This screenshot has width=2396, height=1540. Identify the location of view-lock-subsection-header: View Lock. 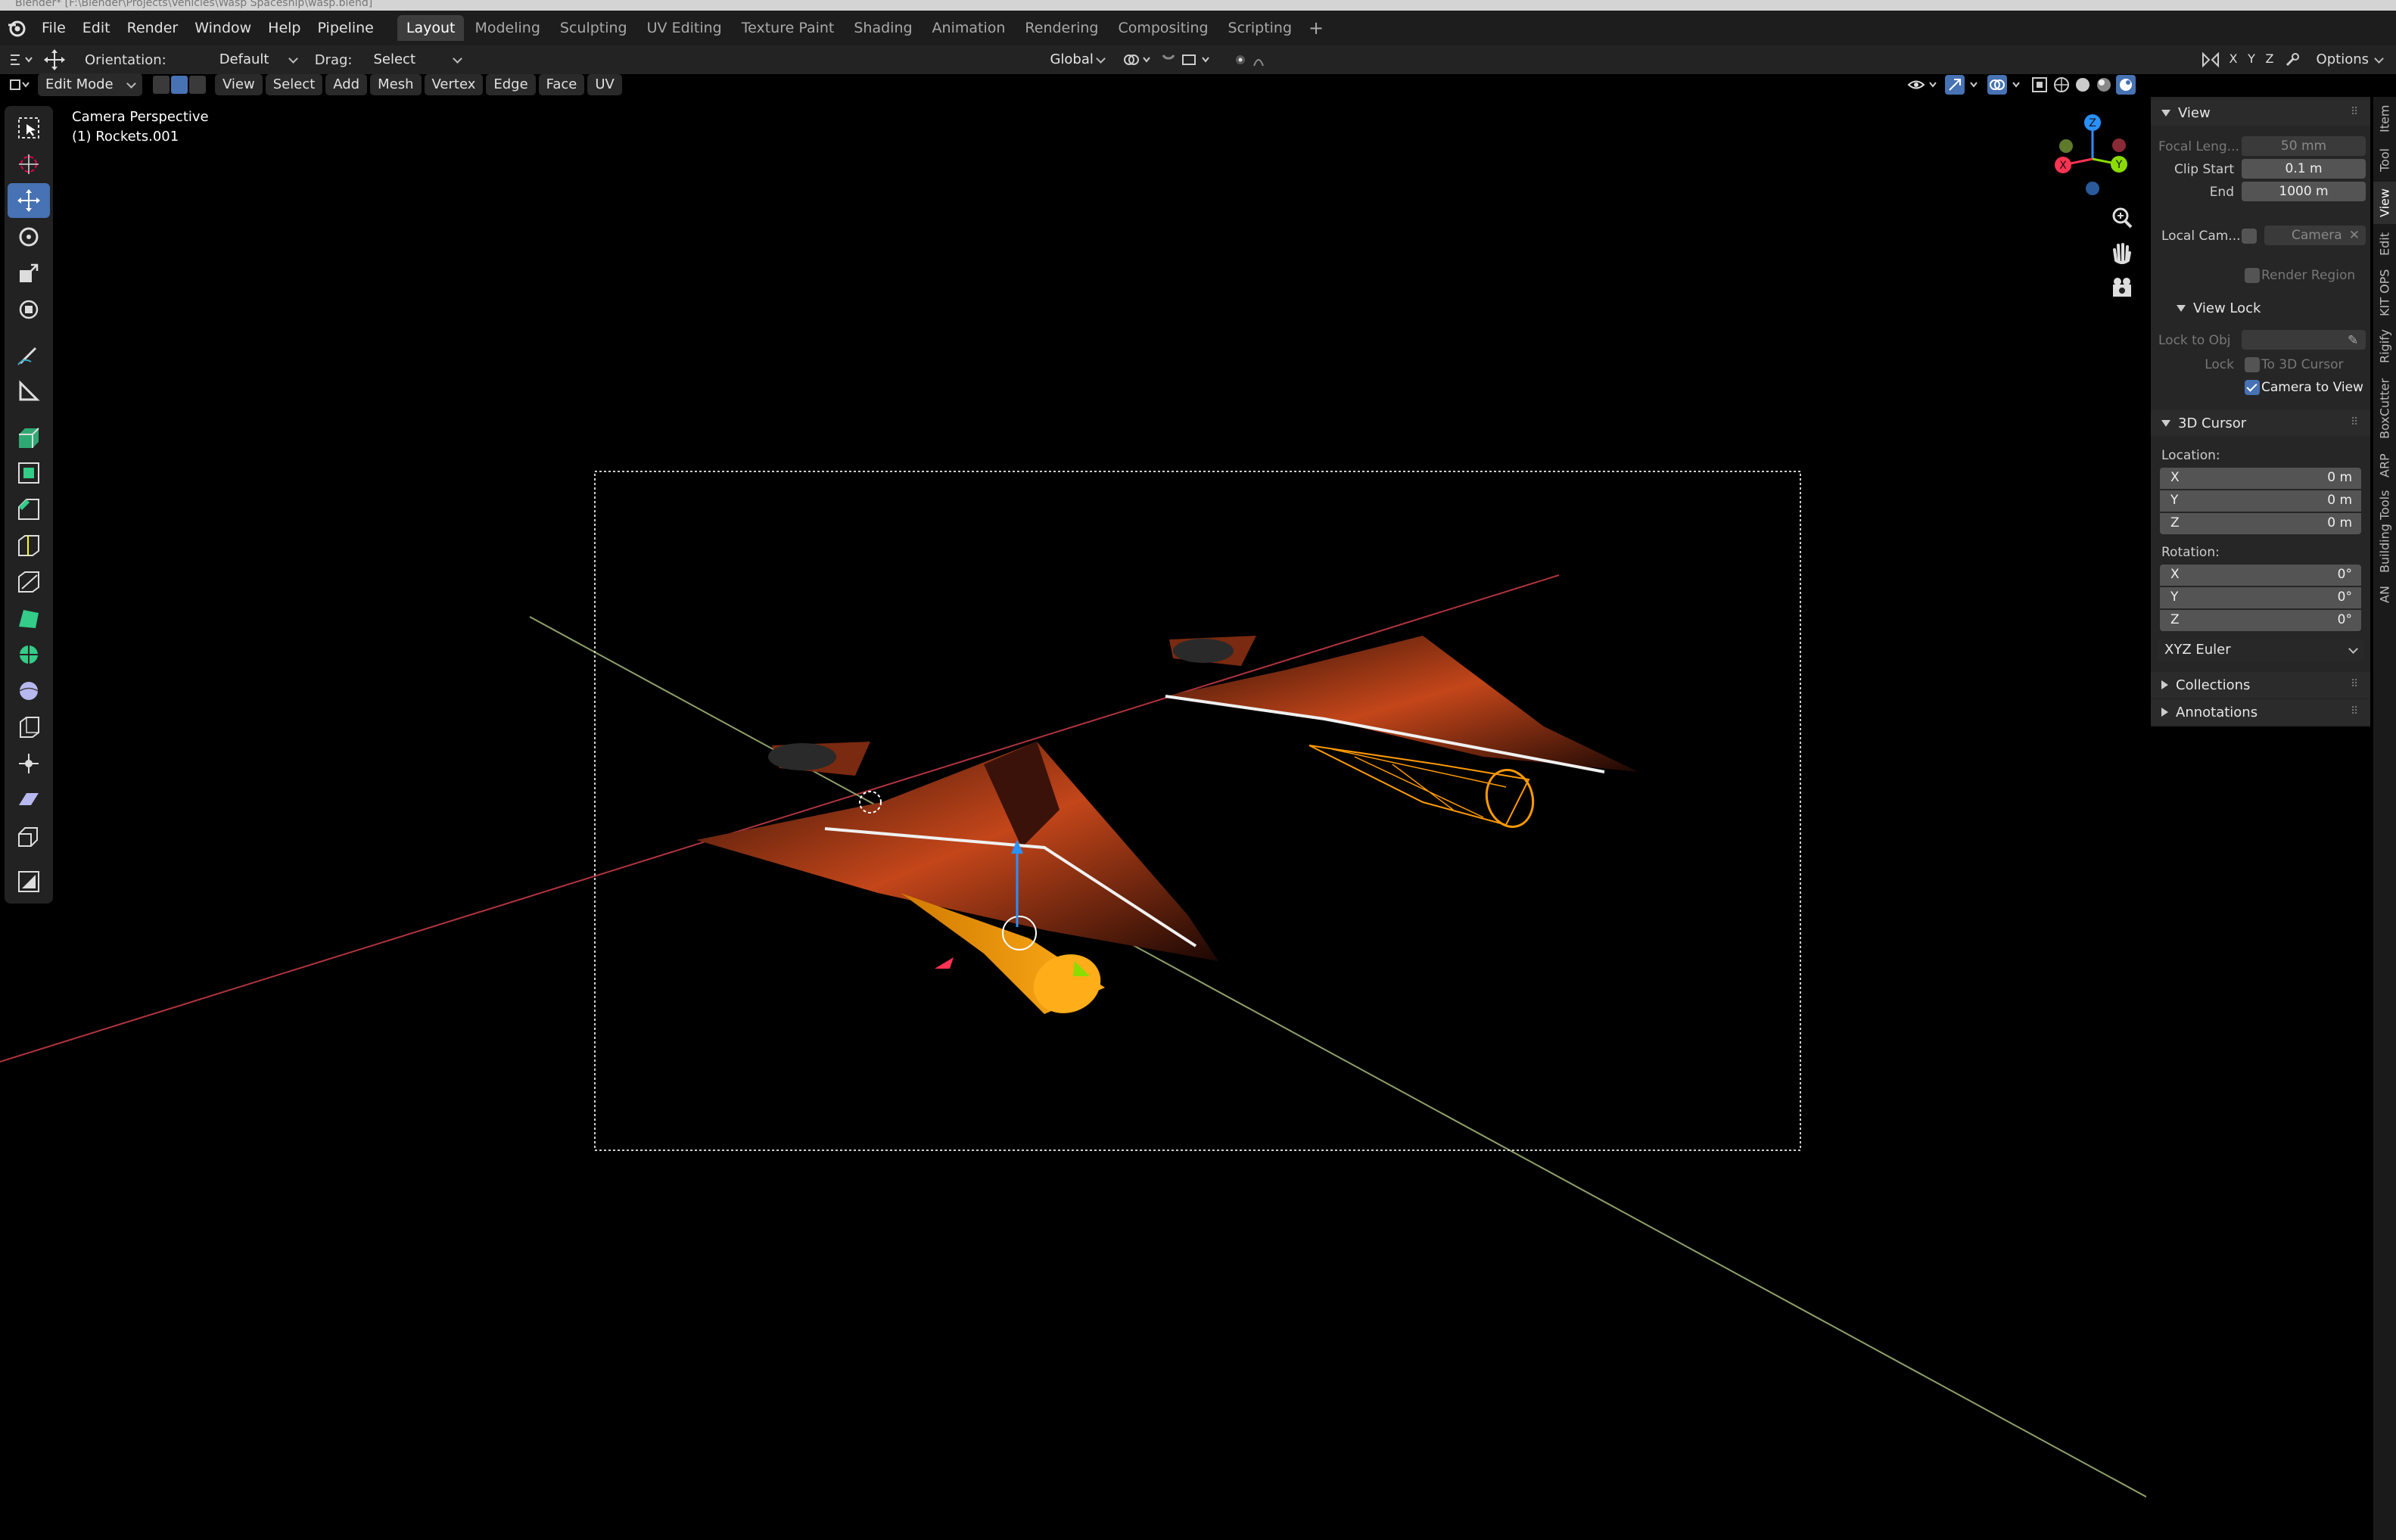
(2261, 308).